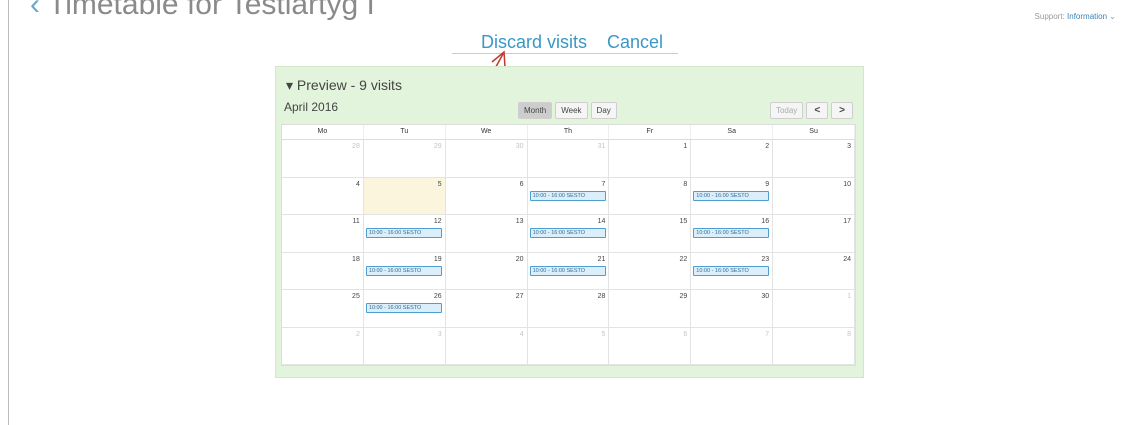  Describe the element at coordinates (437, 221) in the screenshot. I see `day-number: 12` at that location.